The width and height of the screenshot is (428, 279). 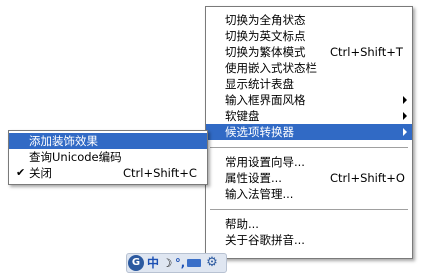 What do you see at coordinates (40, 173) in the screenshot?
I see `menu-item-label: 关闭` at bounding box center [40, 173].